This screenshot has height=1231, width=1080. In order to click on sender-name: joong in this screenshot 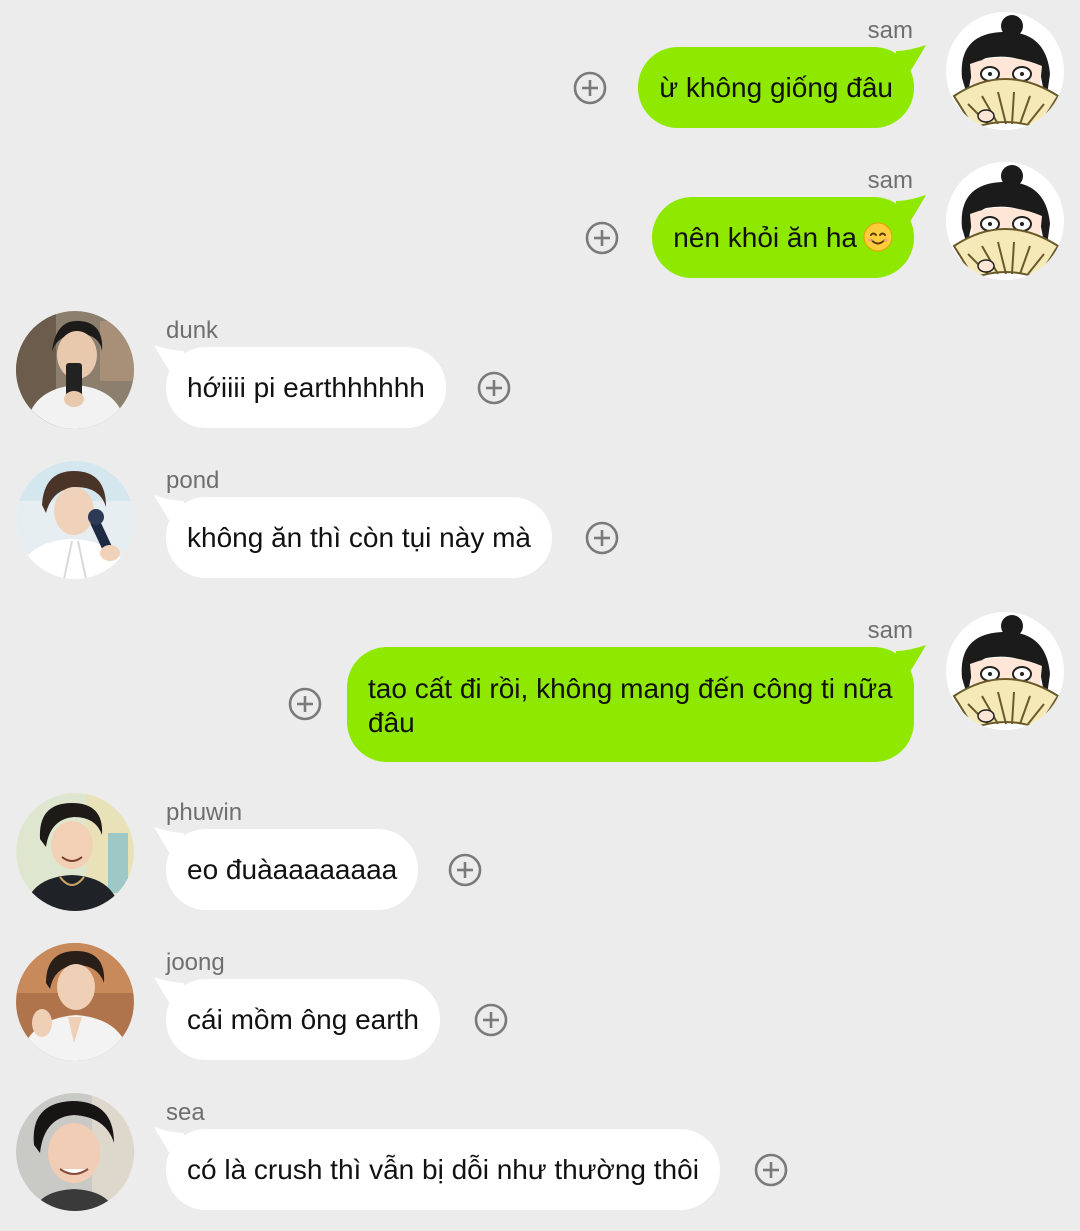, I will do `click(195, 962)`.